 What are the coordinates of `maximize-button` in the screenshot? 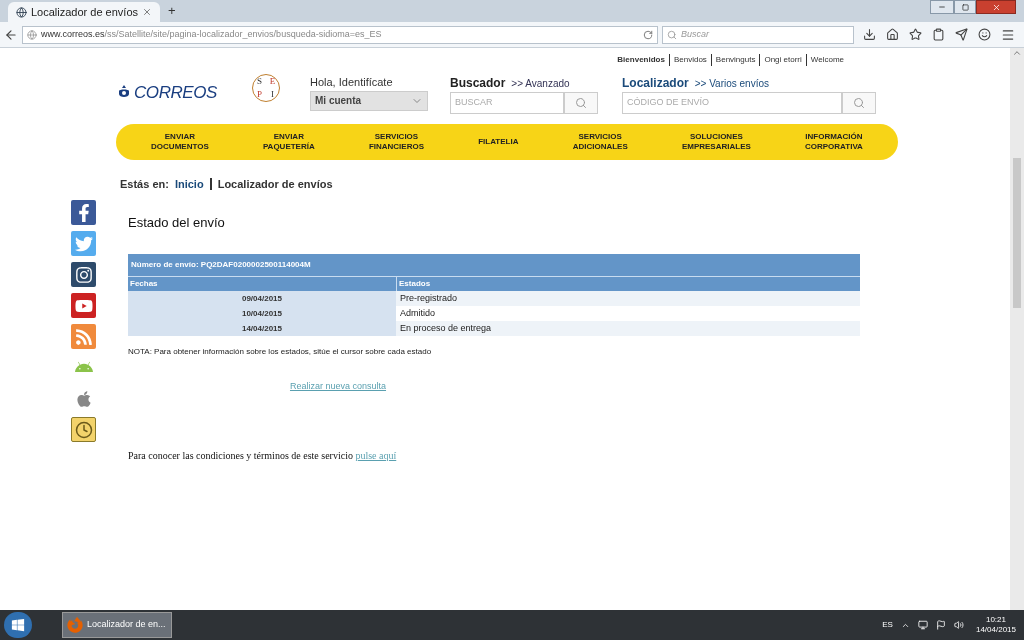 It's located at (965, 7).